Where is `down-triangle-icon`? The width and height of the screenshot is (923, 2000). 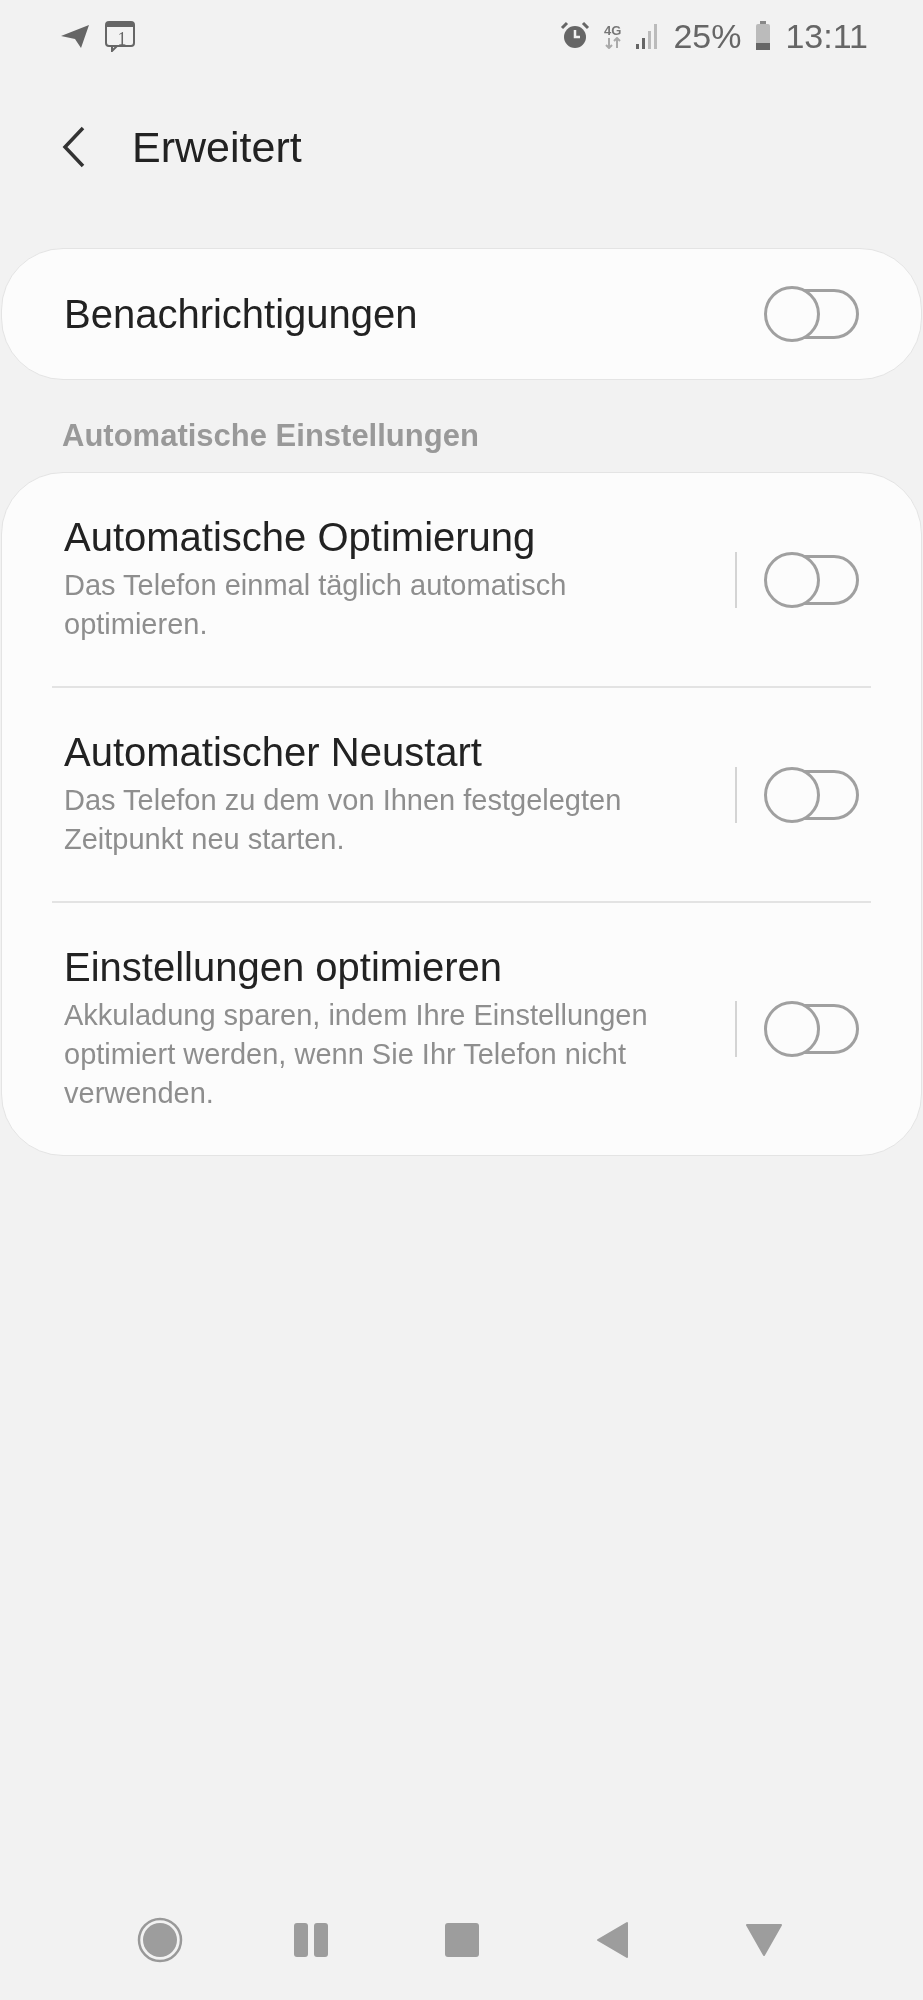
down-triangle-icon is located at coordinates (763, 1940).